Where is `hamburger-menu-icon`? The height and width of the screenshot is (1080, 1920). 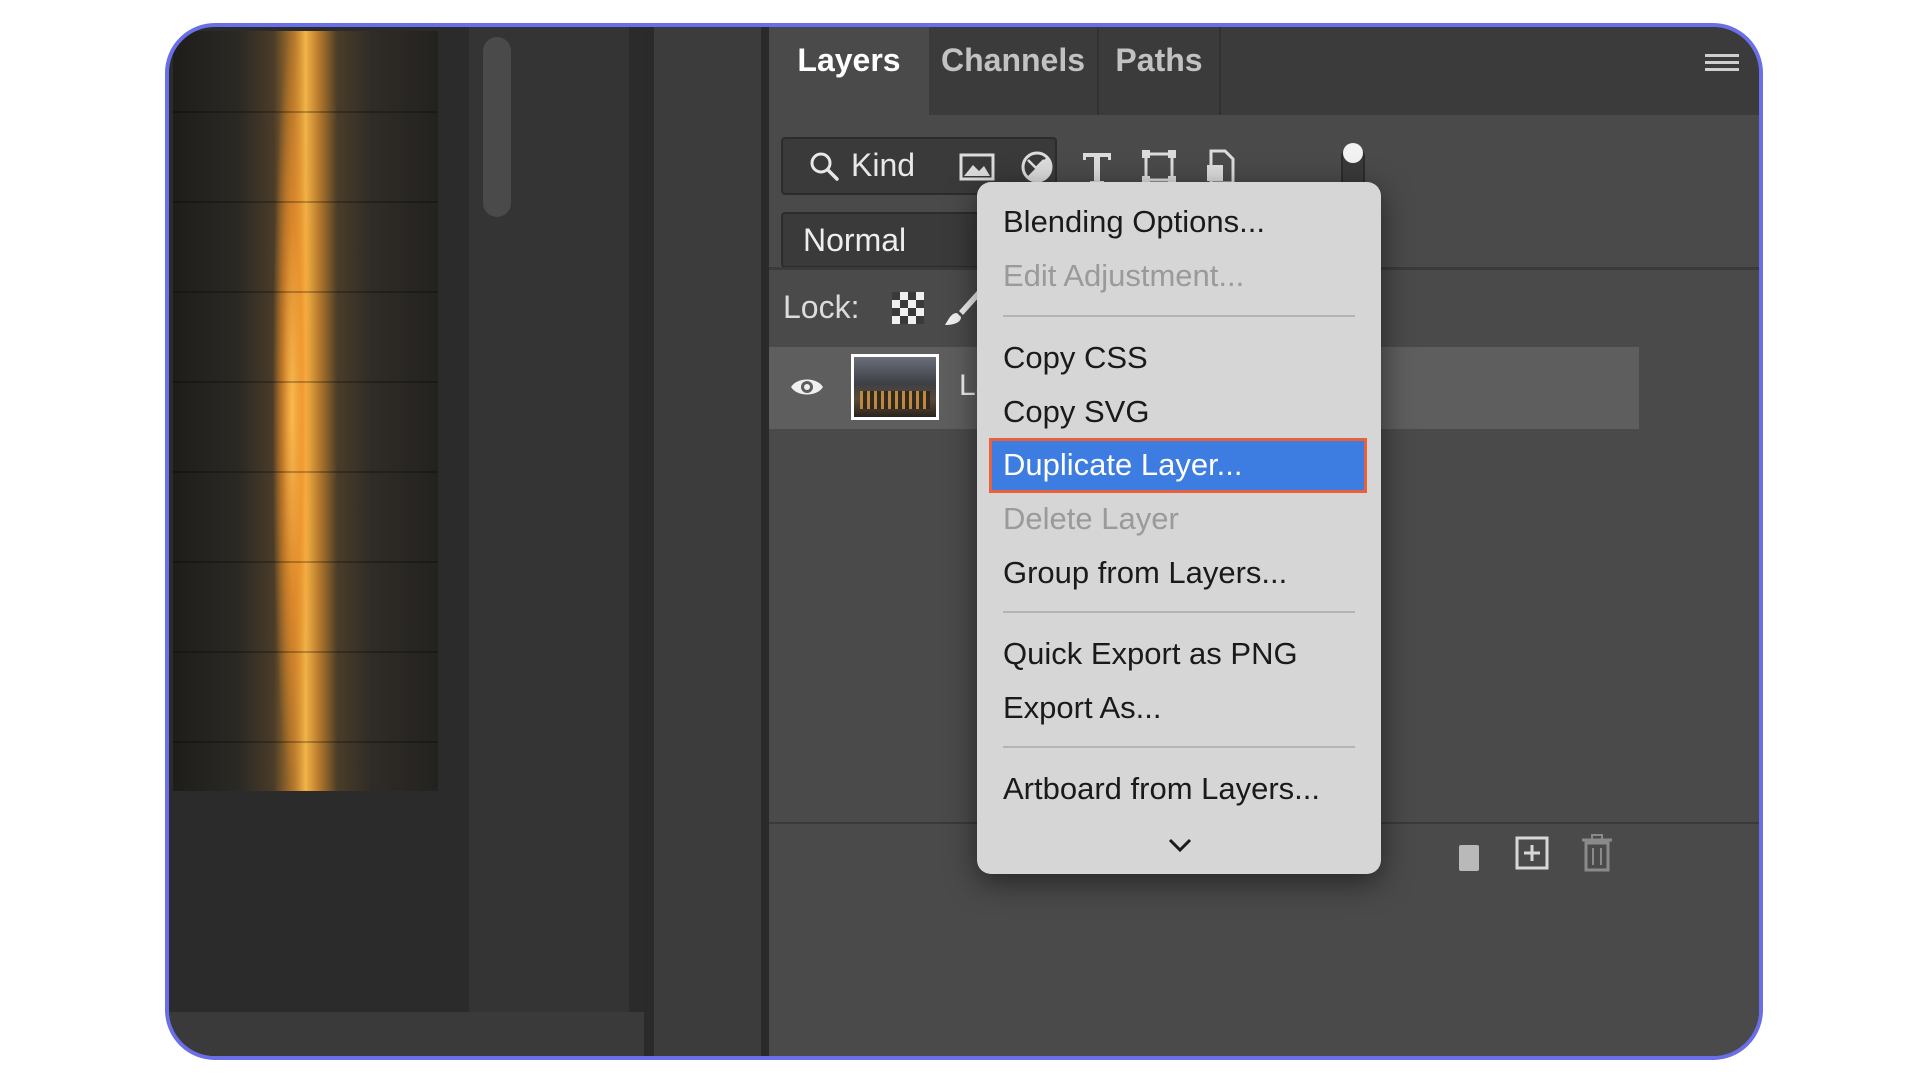
hamburger-menu-icon is located at coordinates (1722, 66).